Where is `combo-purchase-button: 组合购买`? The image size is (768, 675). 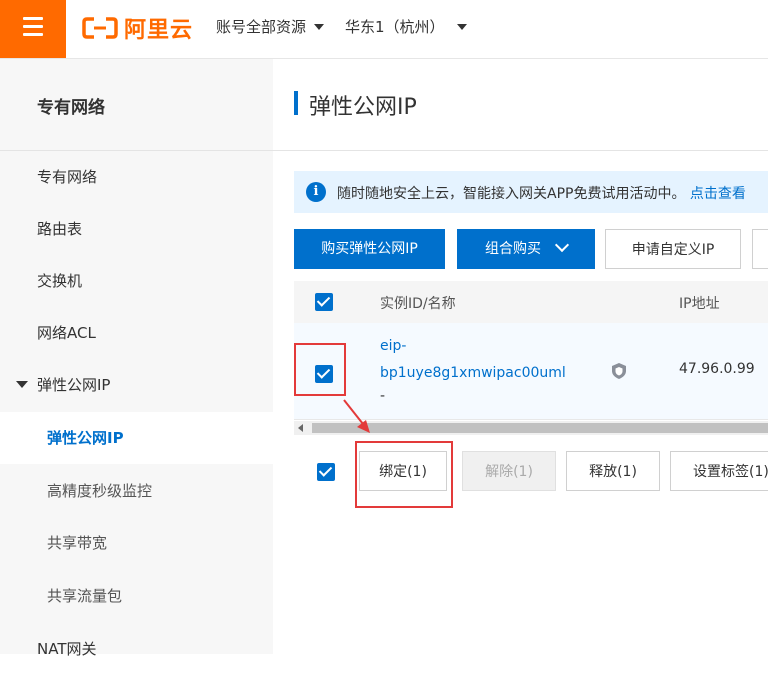 combo-purchase-button: 组合购买 is located at coordinates (526, 249).